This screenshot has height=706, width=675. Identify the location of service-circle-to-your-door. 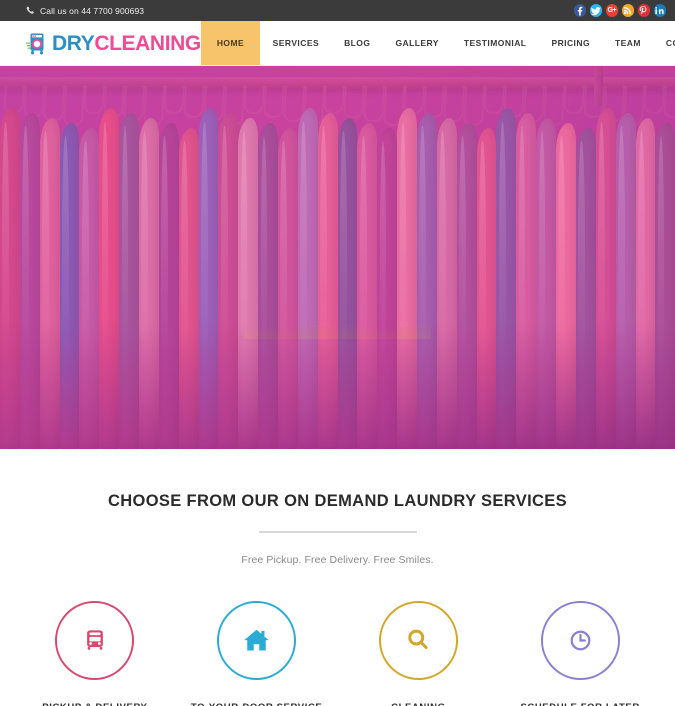
(257, 640).